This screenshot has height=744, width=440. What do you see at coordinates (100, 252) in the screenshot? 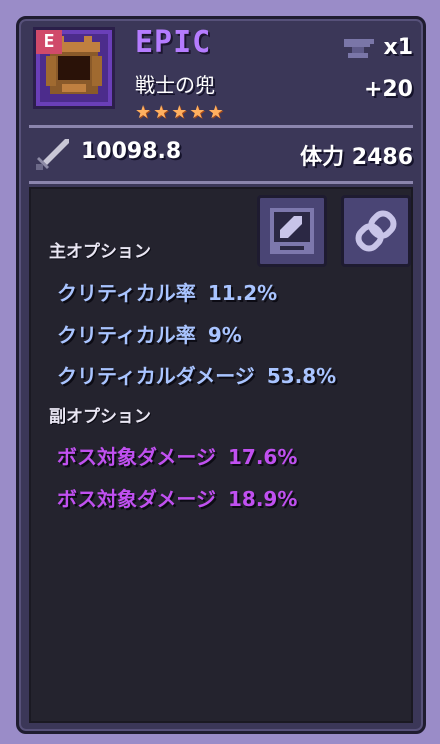
I see `main-option-label: 主オプション` at bounding box center [100, 252].